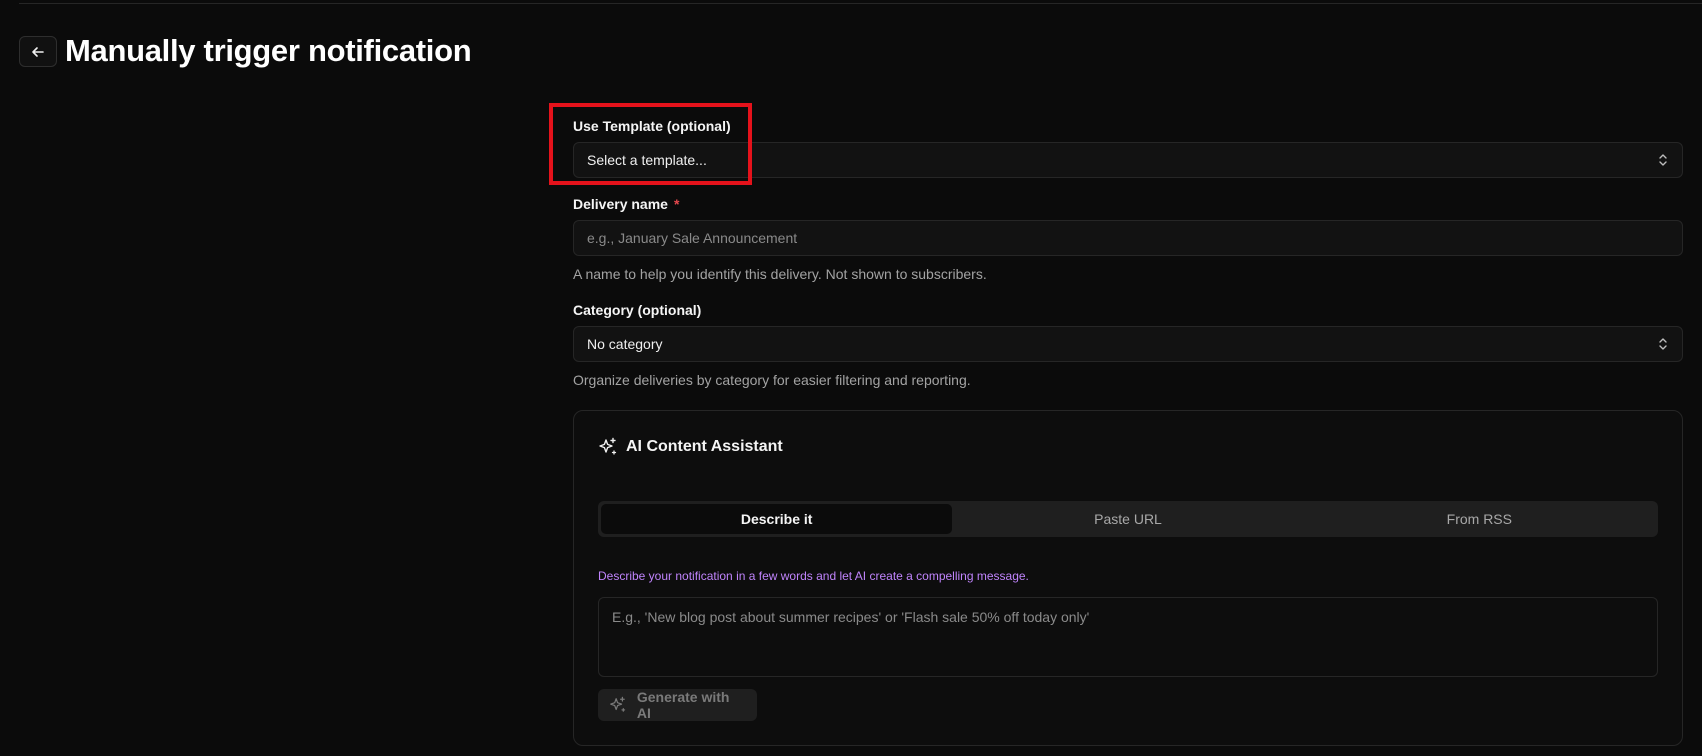  Describe the element at coordinates (650, 144) in the screenshot. I see `highlight-box` at that location.